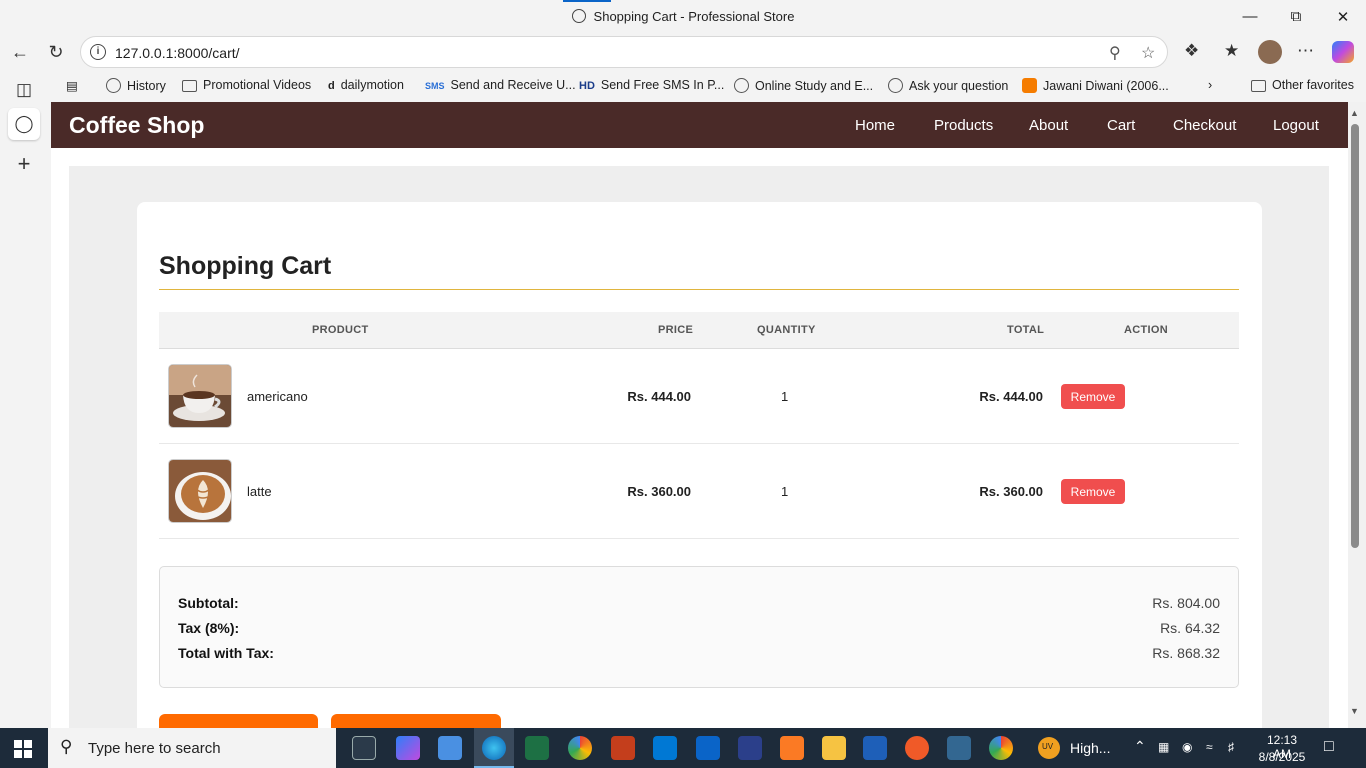  I want to click on folder-icon, so click(189, 86).